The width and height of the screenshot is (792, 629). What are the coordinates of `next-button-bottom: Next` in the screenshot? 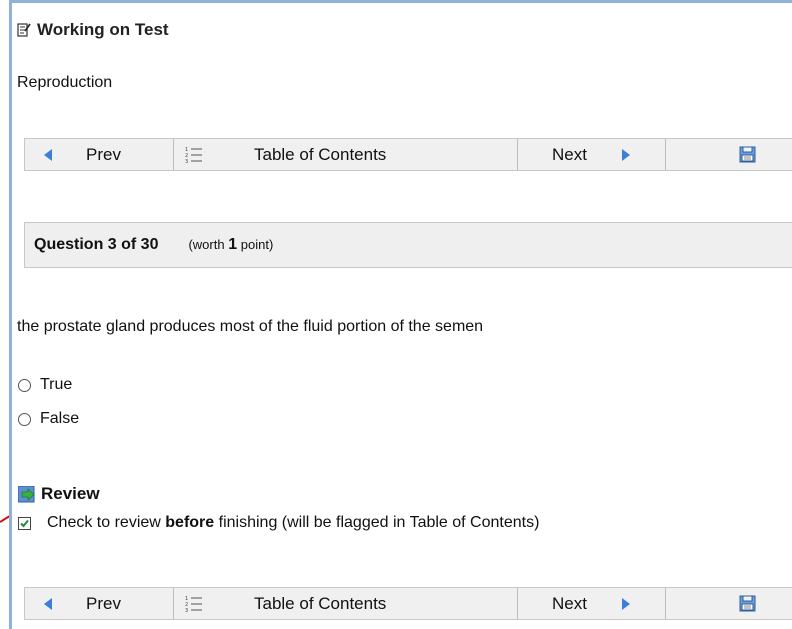 It's located at (592, 603).